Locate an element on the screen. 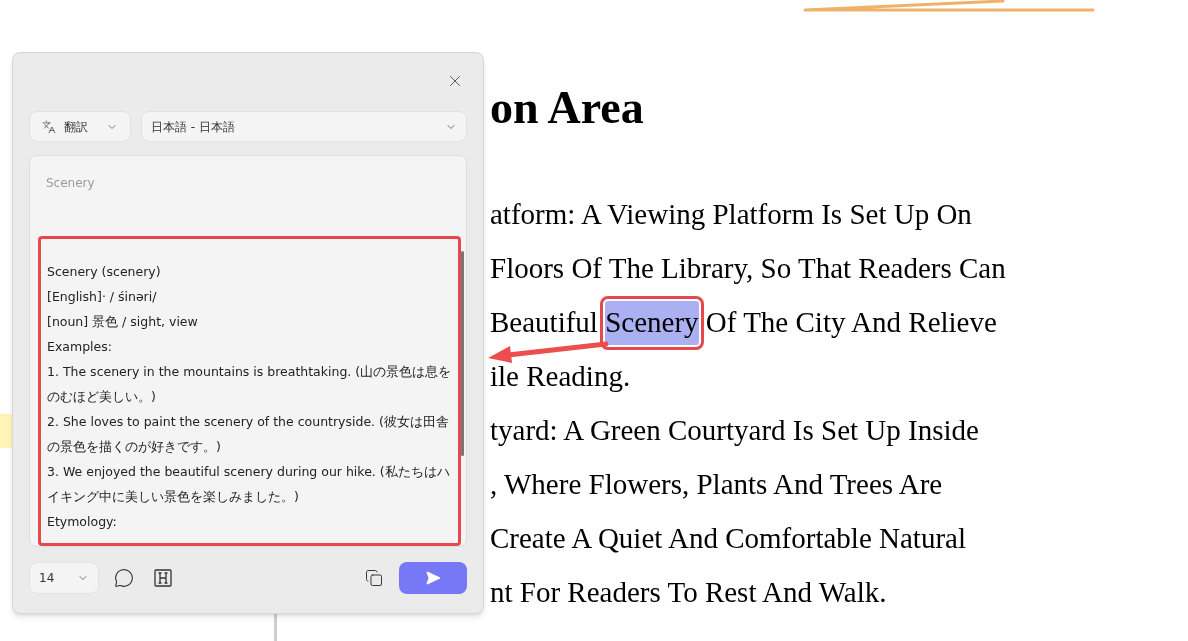 This screenshot has width=1188, height=641. document-text: ile Reading. is located at coordinates (560, 377).